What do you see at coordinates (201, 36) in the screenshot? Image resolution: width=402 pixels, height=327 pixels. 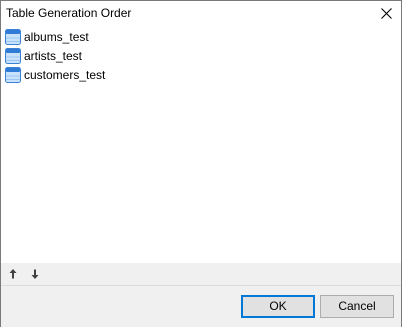 I see `table-list-item: albums_test` at bounding box center [201, 36].